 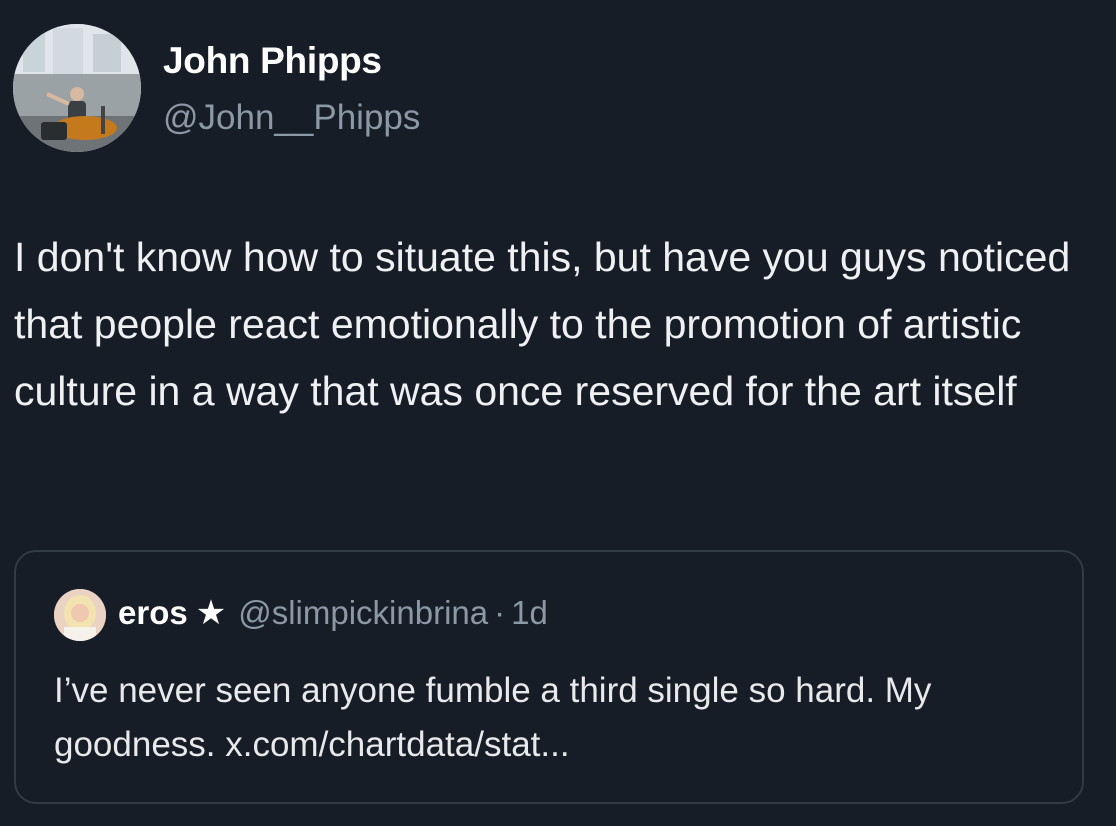 What do you see at coordinates (529, 613) in the screenshot?
I see `quote-timestamp: 1d` at bounding box center [529, 613].